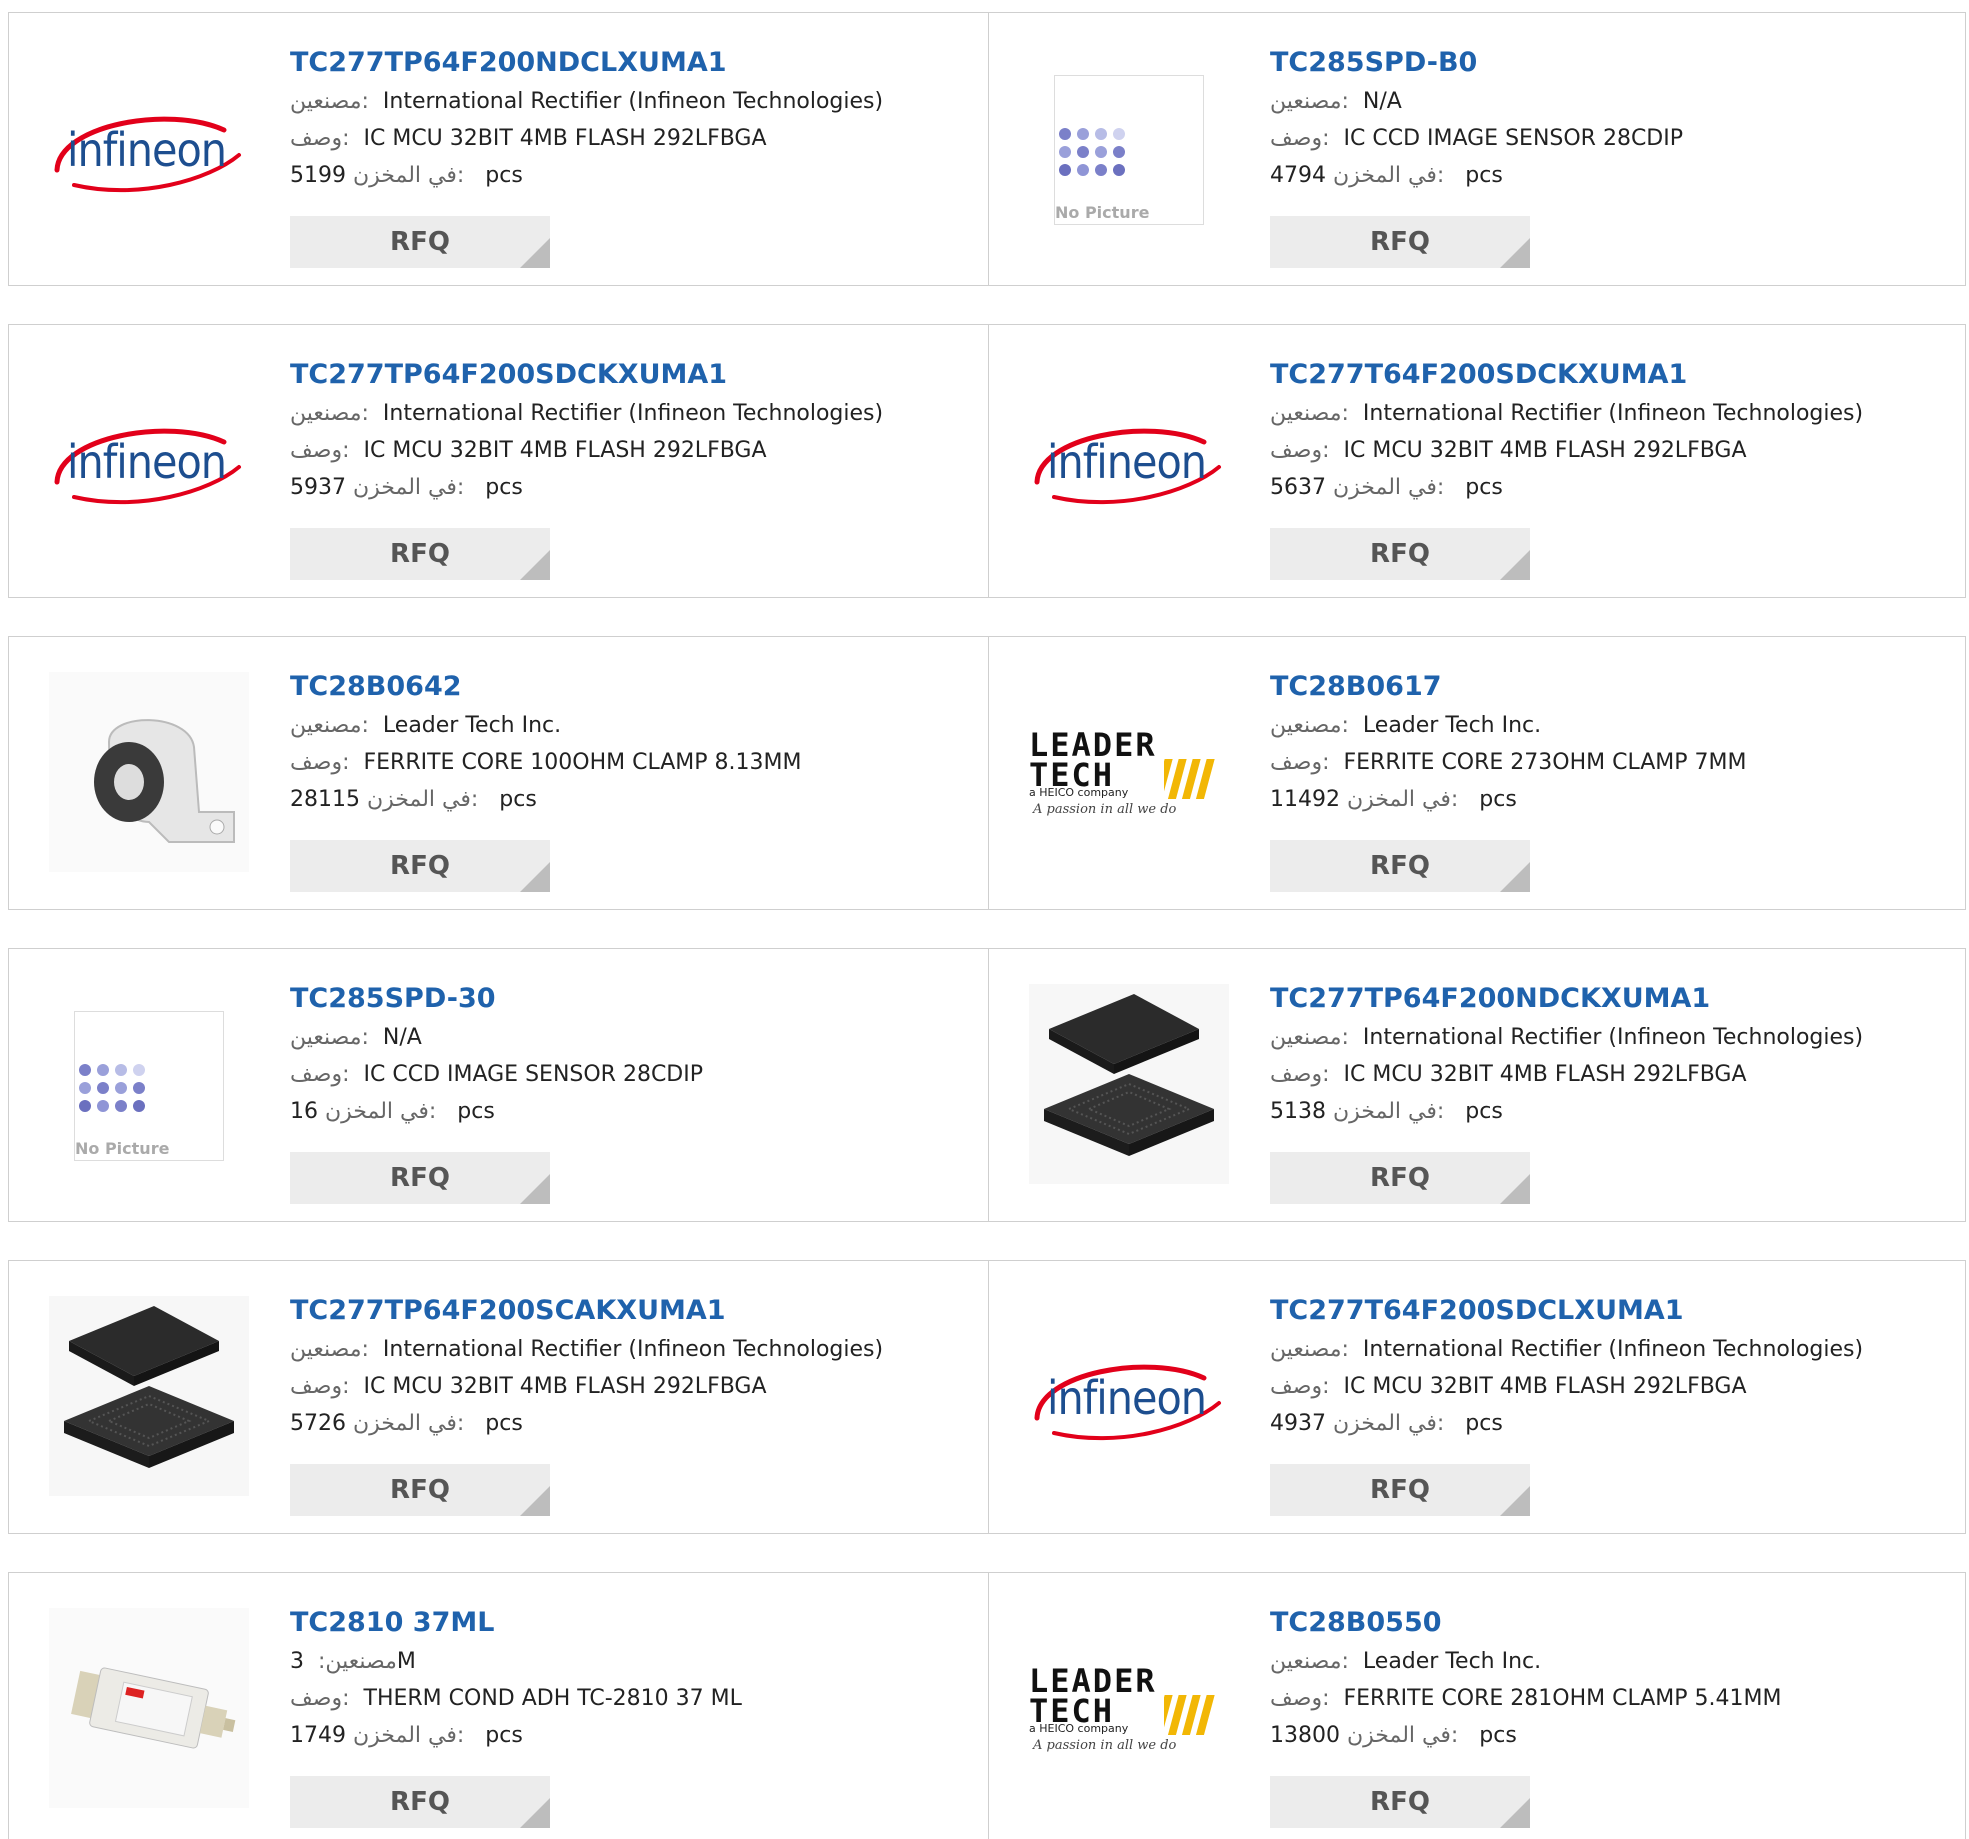  What do you see at coordinates (392, 1623) in the screenshot?
I see `product-part-number-link: TC2810 37ML` at bounding box center [392, 1623].